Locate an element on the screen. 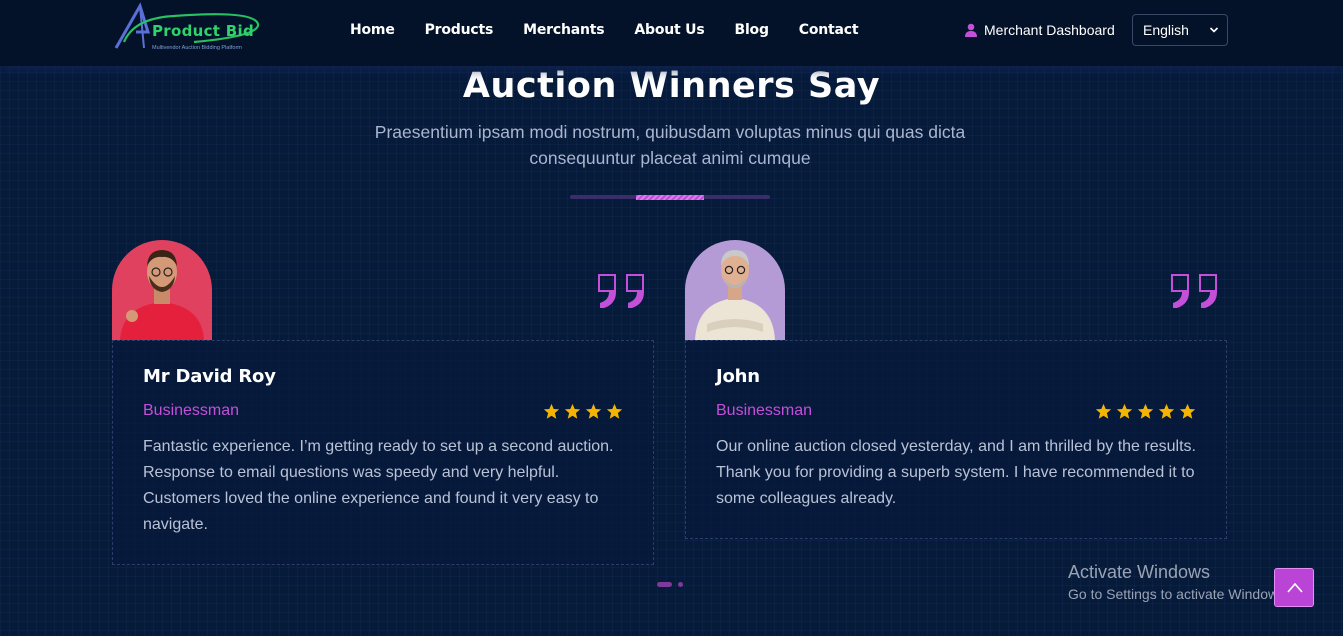 The width and height of the screenshot is (1343, 636). nav-home: Home is located at coordinates (372, 30).